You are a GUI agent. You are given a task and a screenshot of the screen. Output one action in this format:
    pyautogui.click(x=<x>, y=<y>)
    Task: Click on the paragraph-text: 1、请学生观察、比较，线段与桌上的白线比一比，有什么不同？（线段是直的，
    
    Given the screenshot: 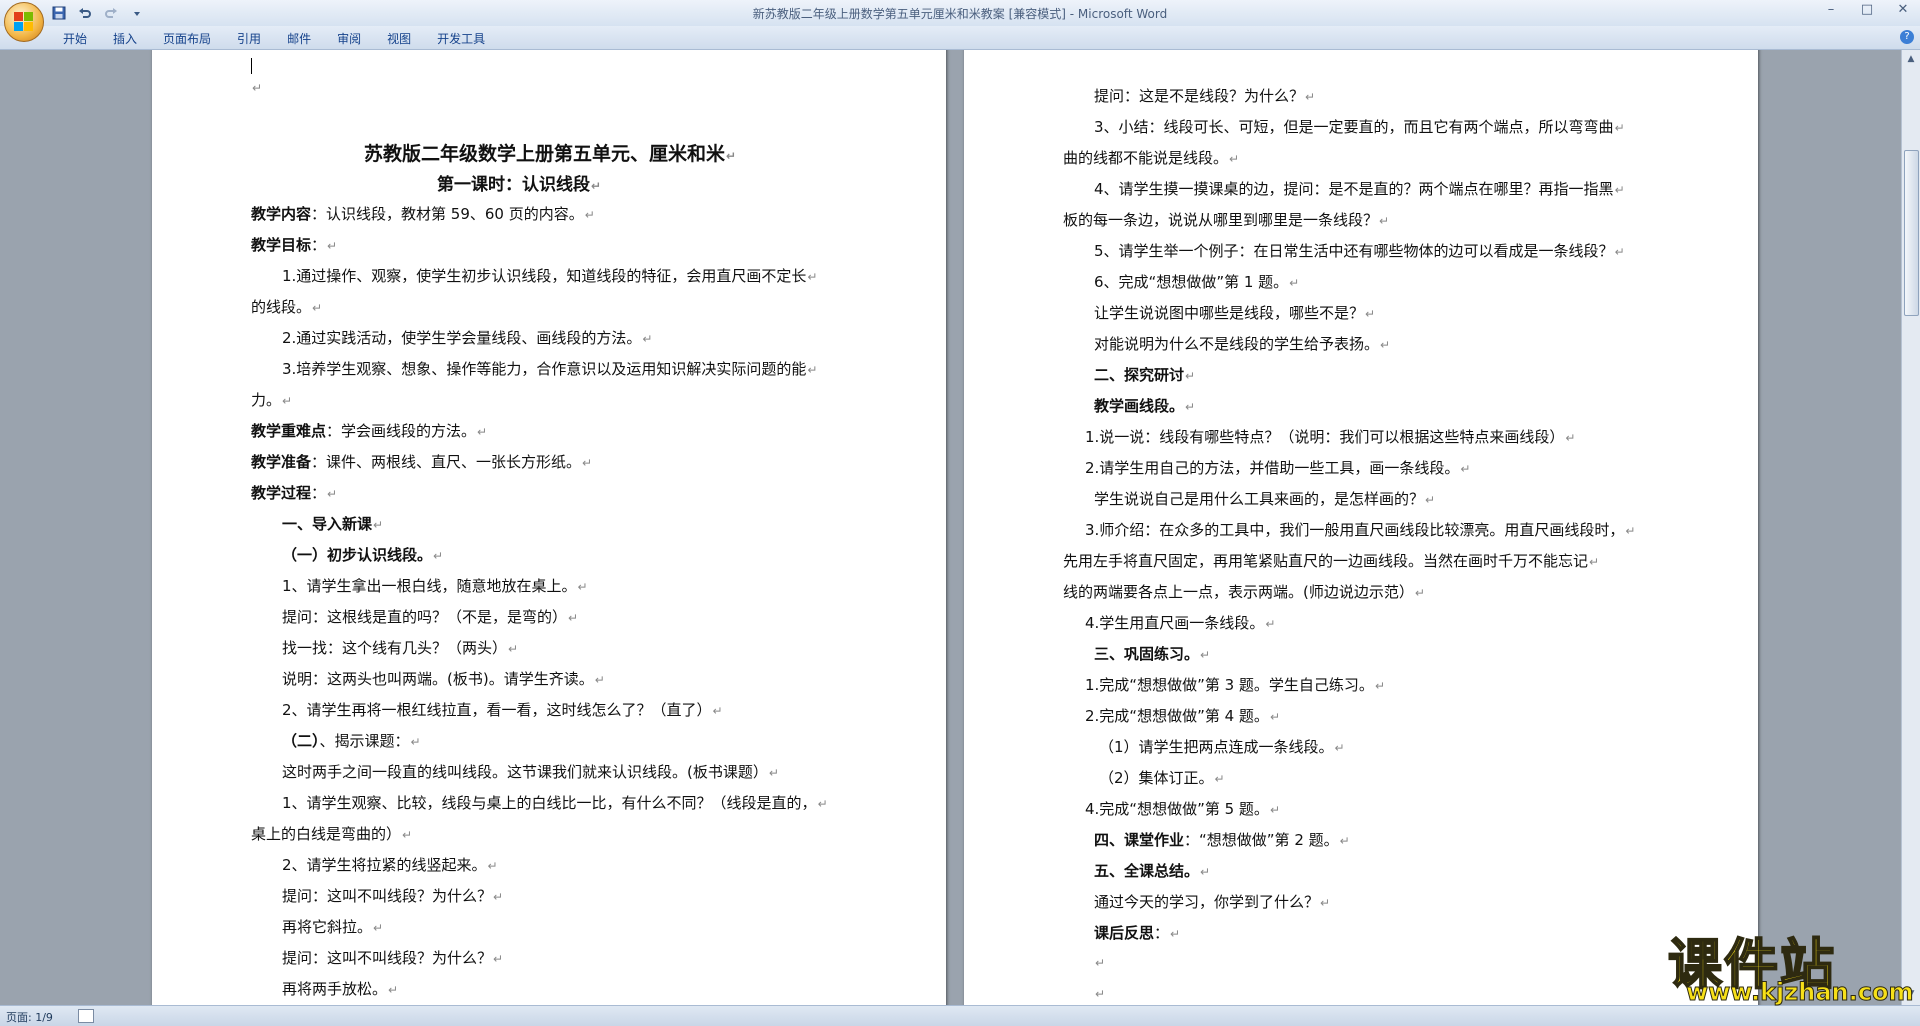 What is the action you would take?
    pyautogui.click(x=549, y=803)
    